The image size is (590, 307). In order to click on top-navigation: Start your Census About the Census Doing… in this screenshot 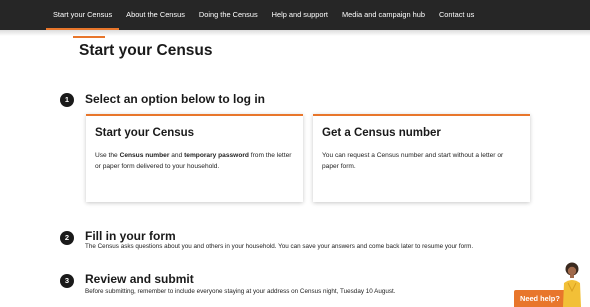, I will do `click(295, 15)`.